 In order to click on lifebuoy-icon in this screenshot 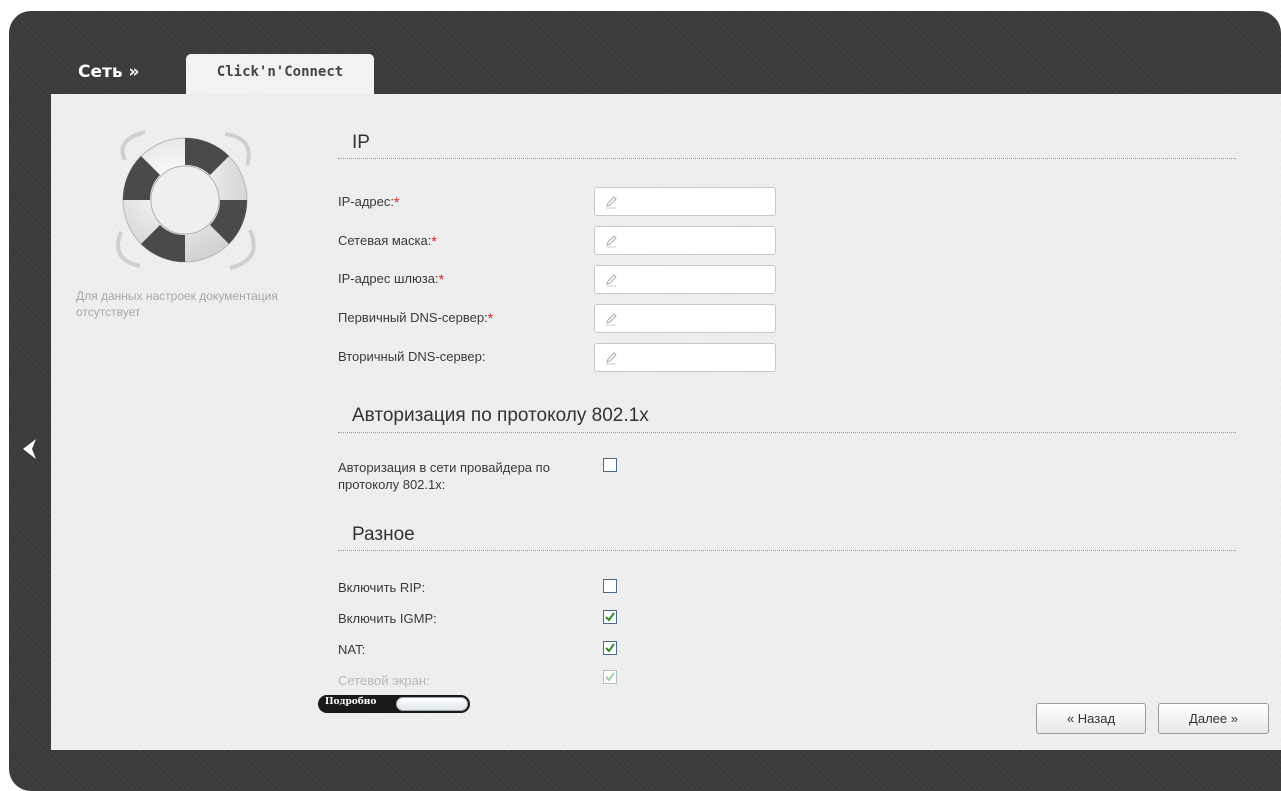, I will do `click(186, 200)`.